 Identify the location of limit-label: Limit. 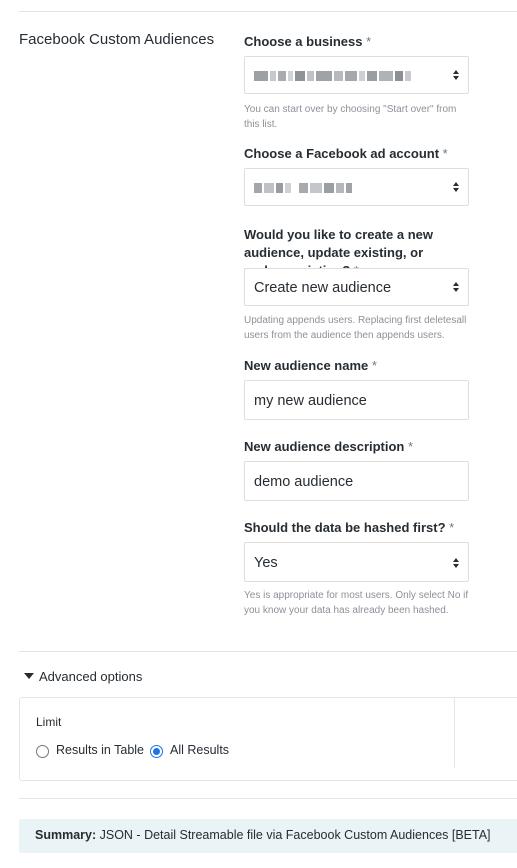
(49, 722).